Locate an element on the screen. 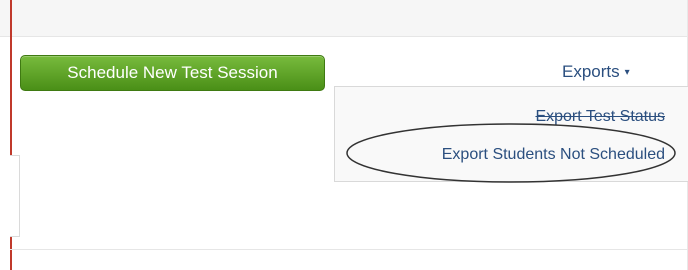  exports-dropdown-toggle: Exports ▾ is located at coordinates (596, 72).